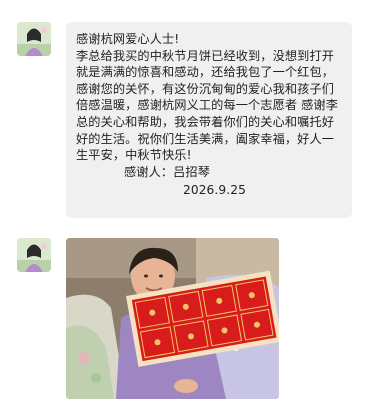  What do you see at coordinates (214, 190) in the screenshot?
I see `message-date: 2026.9.25` at bounding box center [214, 190].